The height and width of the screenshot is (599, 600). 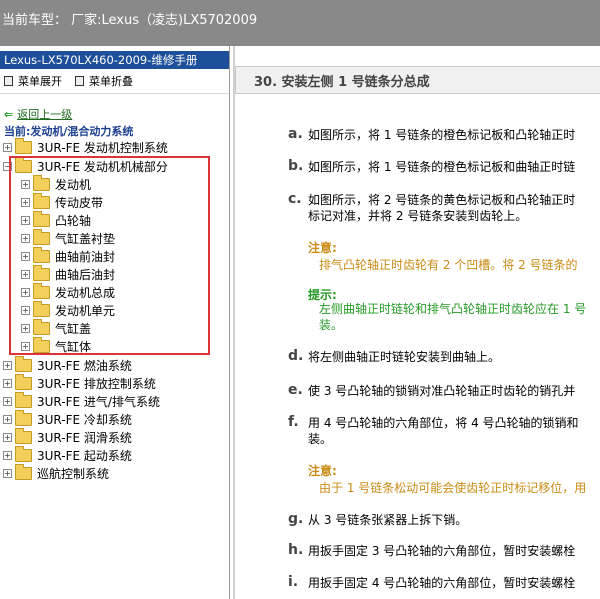 What do you see at coordinates (84, 437) in the screenshot?
I see `tree-label: 3UR-FE 润滑系统` at bounding box center [84, 437].